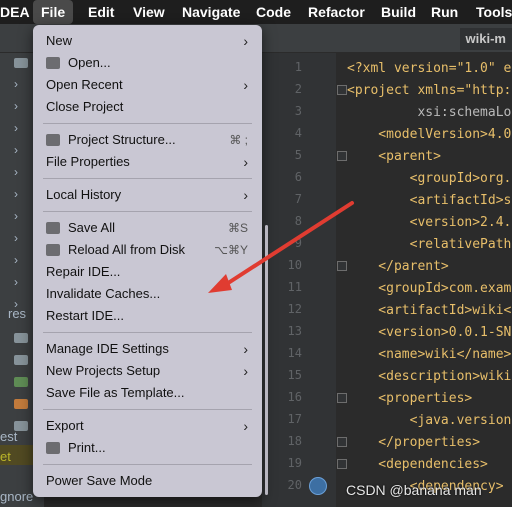  Describe the element at coordinates (287, 245) in the screenshot. I see `annotation-arrow-line` at that location.